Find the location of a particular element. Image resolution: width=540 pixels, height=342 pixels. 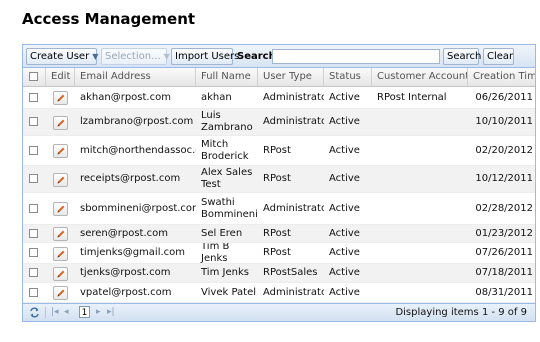

create-user-button: Create User ▼ is located at coordinates (62, 56).